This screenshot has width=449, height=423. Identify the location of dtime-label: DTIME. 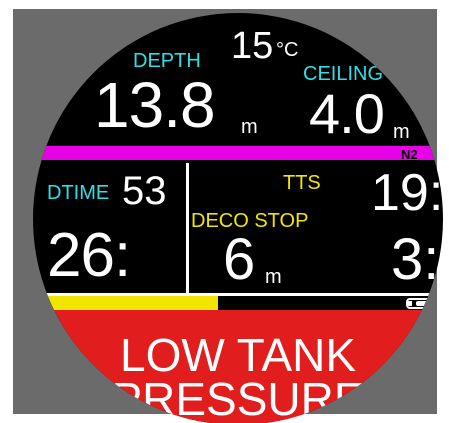
(78, 193).